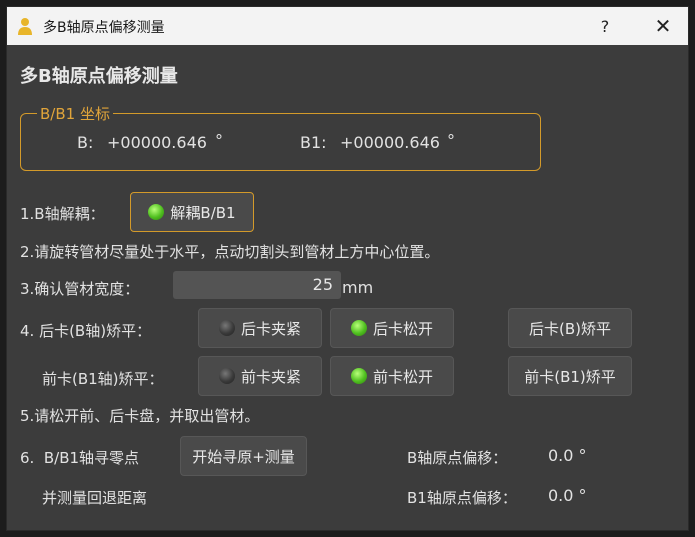 The height and width of the screenshot is (537, 695). What do you see at coordinates (313, 142) in the screenshot?
I see `b1-axis-label: B1:` at bounding box center [313, 142].